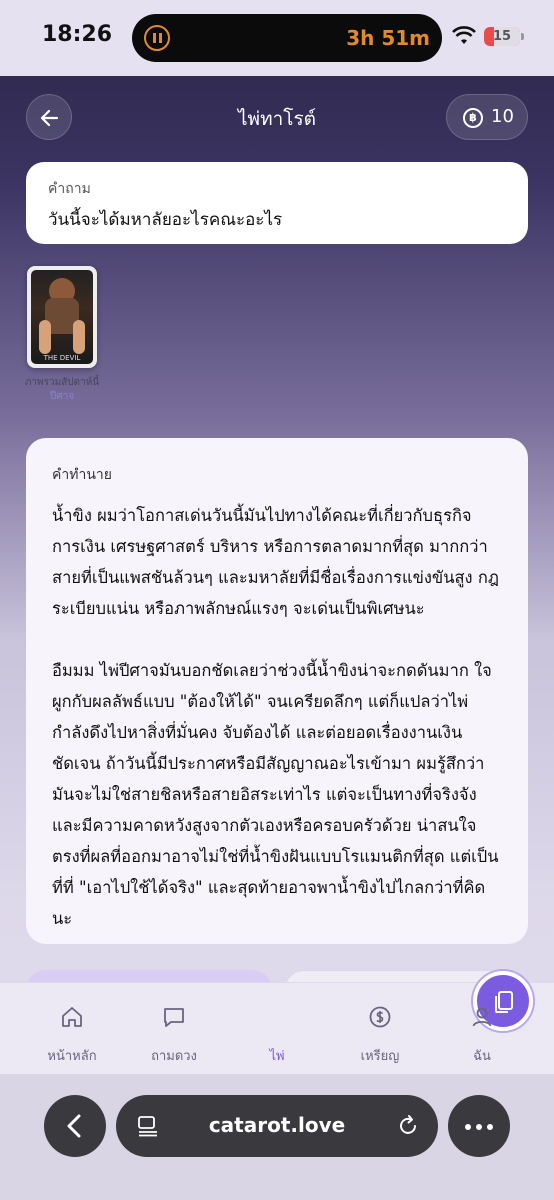 The image size is (554, 1200). I want to click on browser-toolbar: catarot.love, so click(277, 1137).